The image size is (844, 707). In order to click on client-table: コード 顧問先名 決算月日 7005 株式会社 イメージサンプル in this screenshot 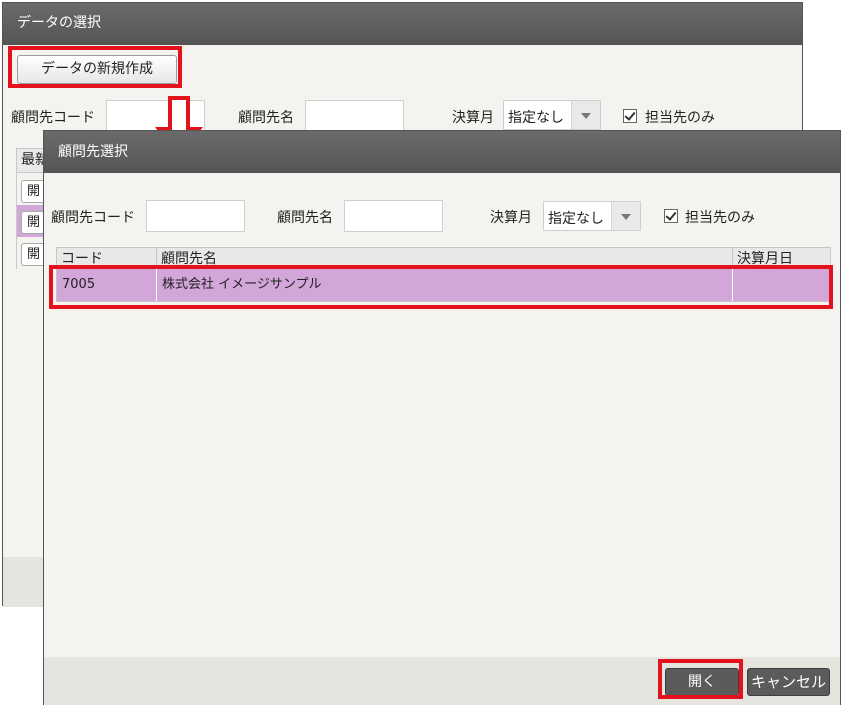, I will do `click(443, 274)`.